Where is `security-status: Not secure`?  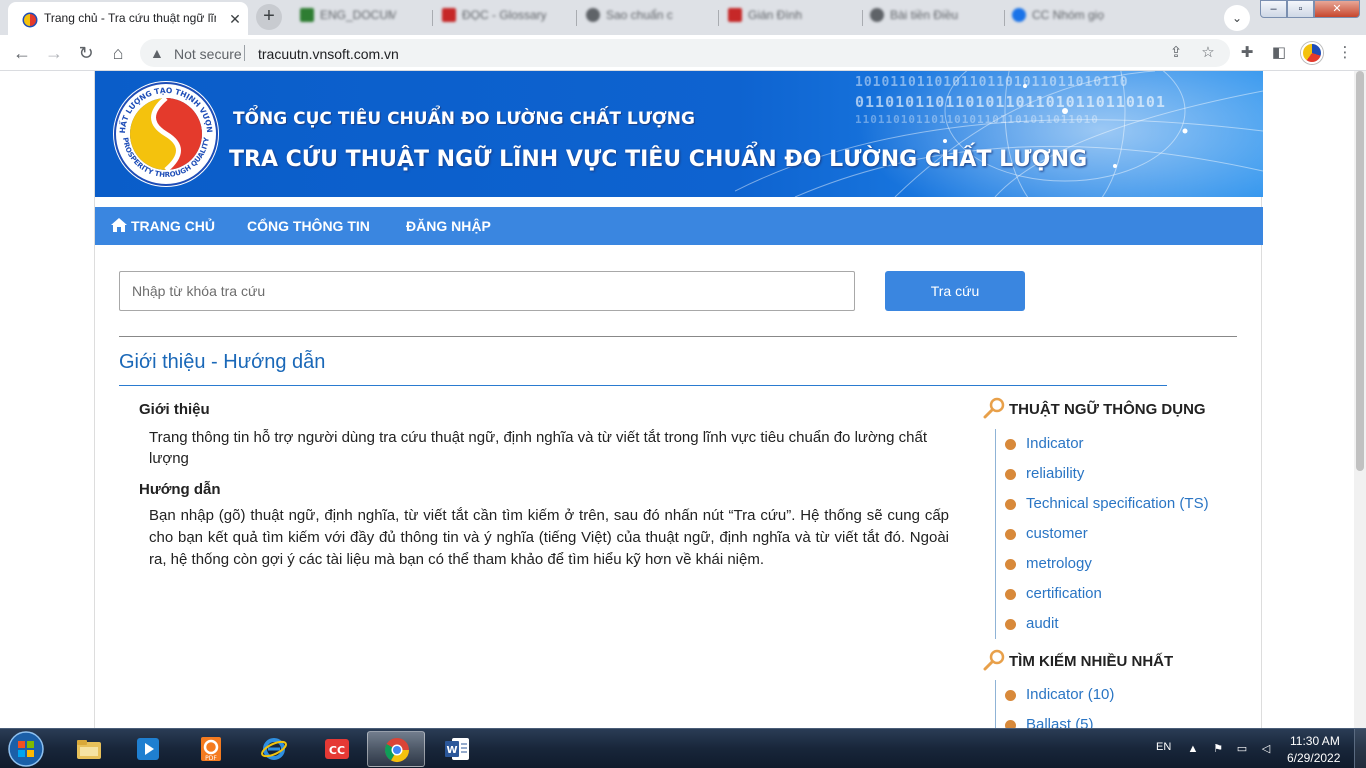 security-status: Not secure is located at coordinates (208, 54).